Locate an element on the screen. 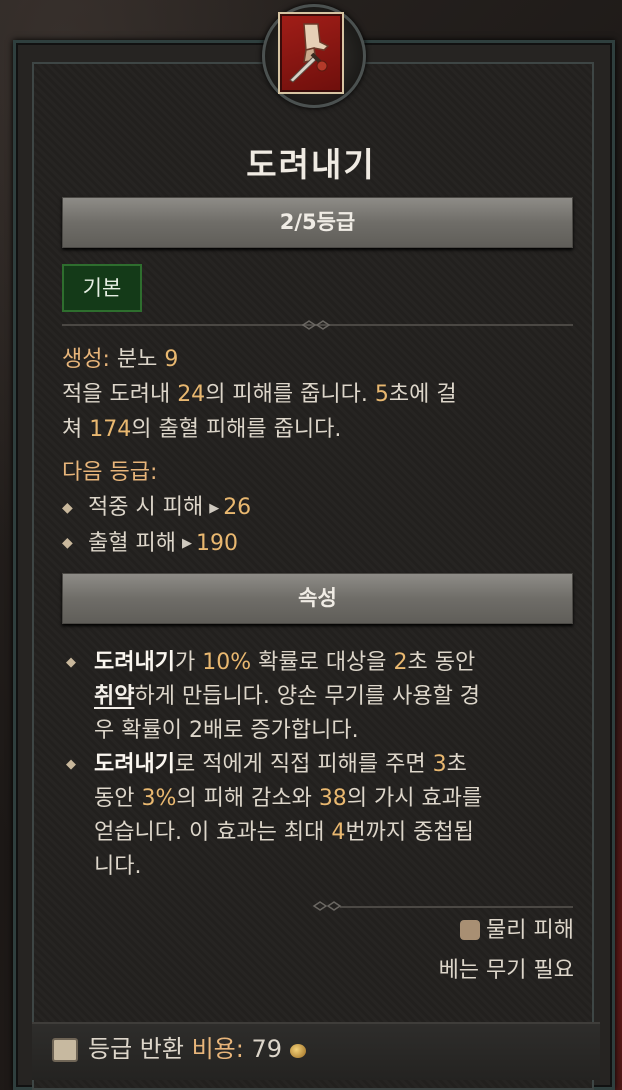 The width and height of the screenshot is (622, 1090). gold-coin-icon is located at coordinates (297, 1051).